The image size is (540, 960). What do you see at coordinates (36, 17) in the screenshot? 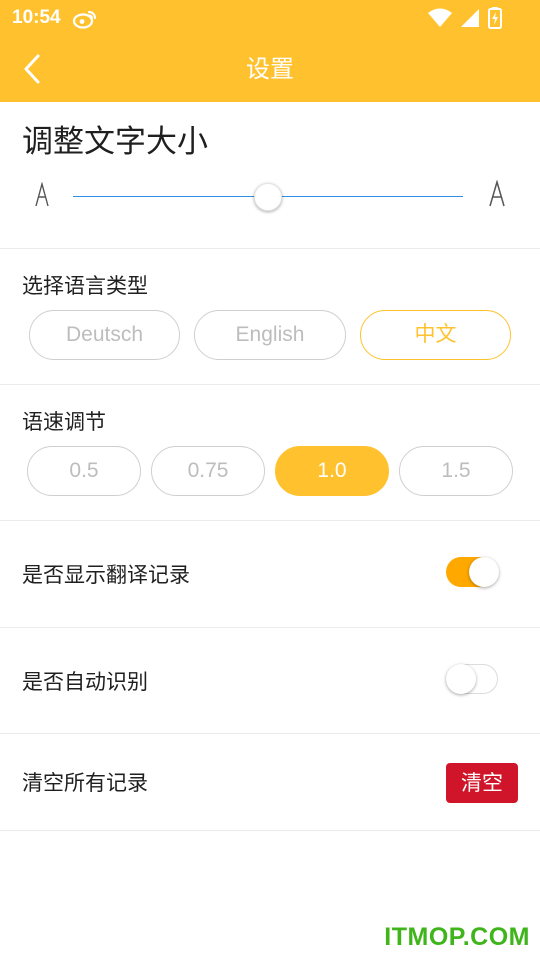
I see `status-time: 10:54` at bounding box center [36, 17].